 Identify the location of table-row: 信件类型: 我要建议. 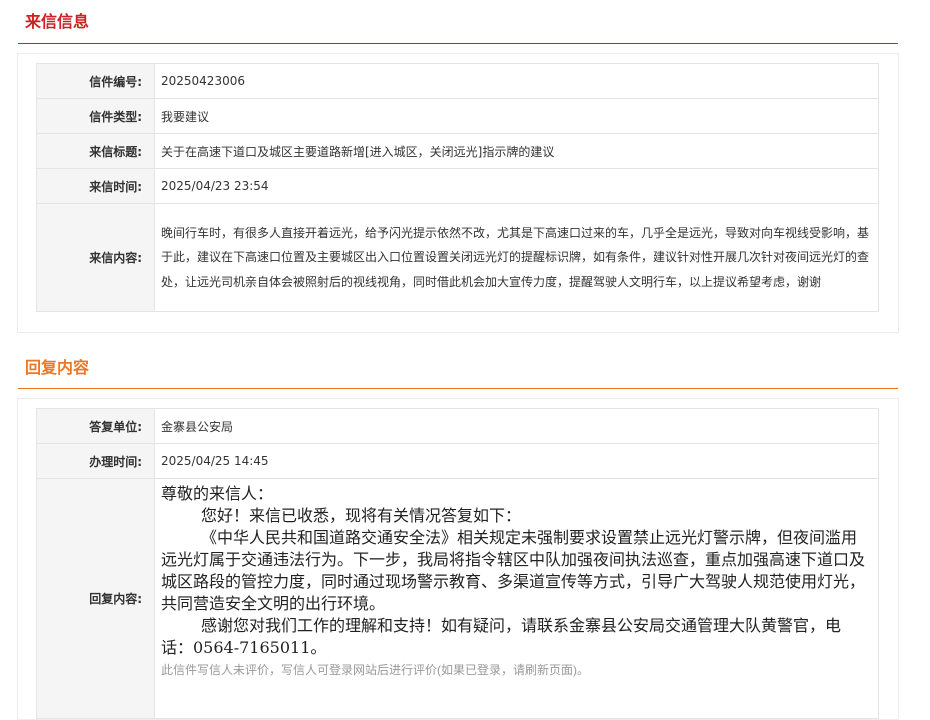
(457, 116).